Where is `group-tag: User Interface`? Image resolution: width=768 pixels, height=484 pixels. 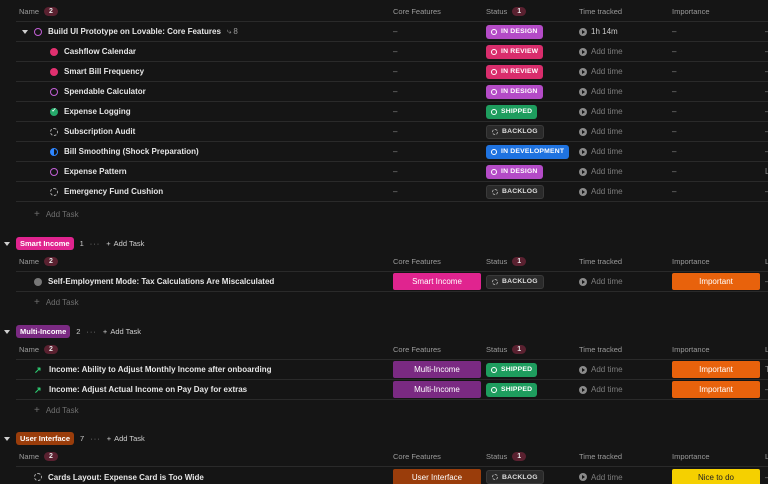 group-tag: User Interface is located at coordinates (45, 438).